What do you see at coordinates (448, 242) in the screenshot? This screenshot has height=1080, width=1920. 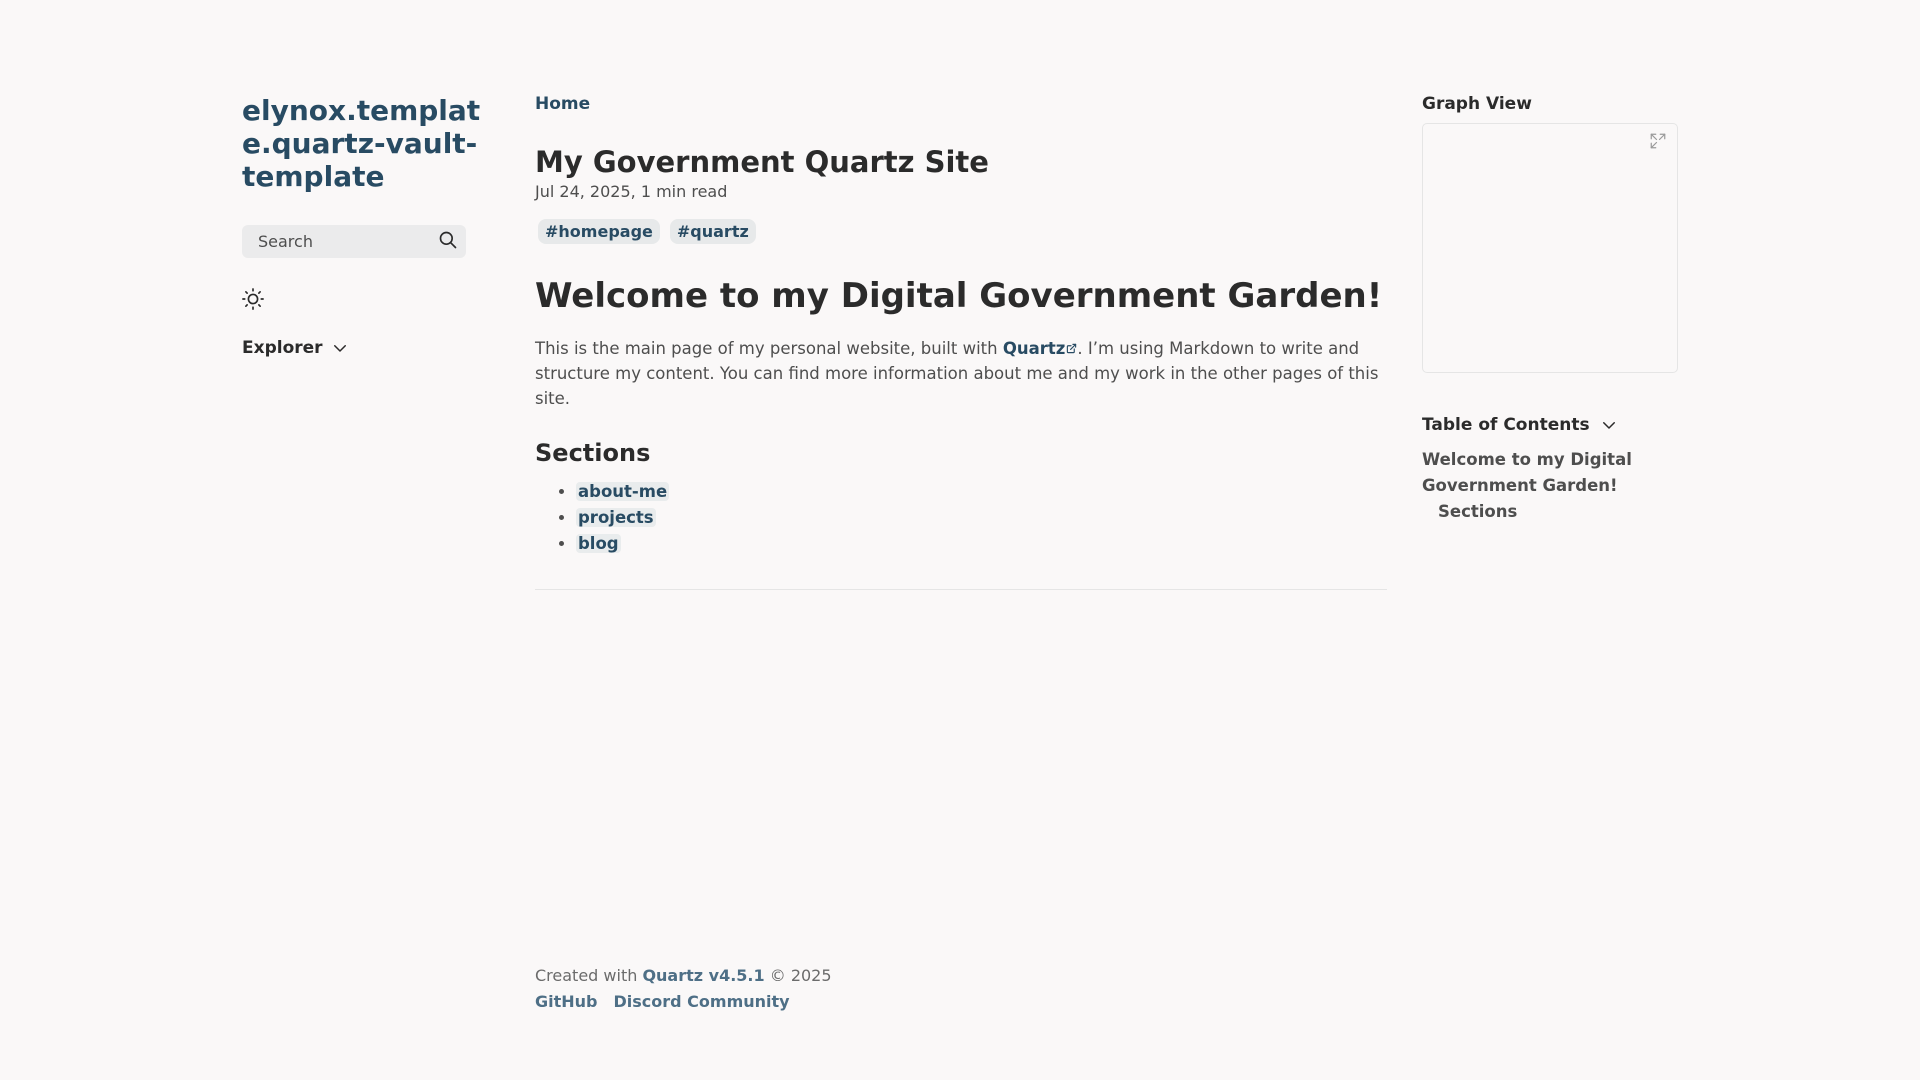 I see `search-icon` at bounding box center [448, 242].